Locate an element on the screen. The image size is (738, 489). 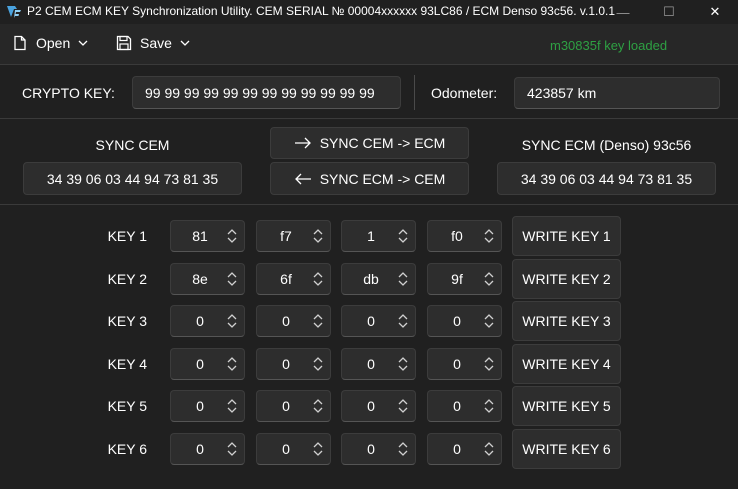
key-label: KEY 2 is located at coordinates (127, 279).